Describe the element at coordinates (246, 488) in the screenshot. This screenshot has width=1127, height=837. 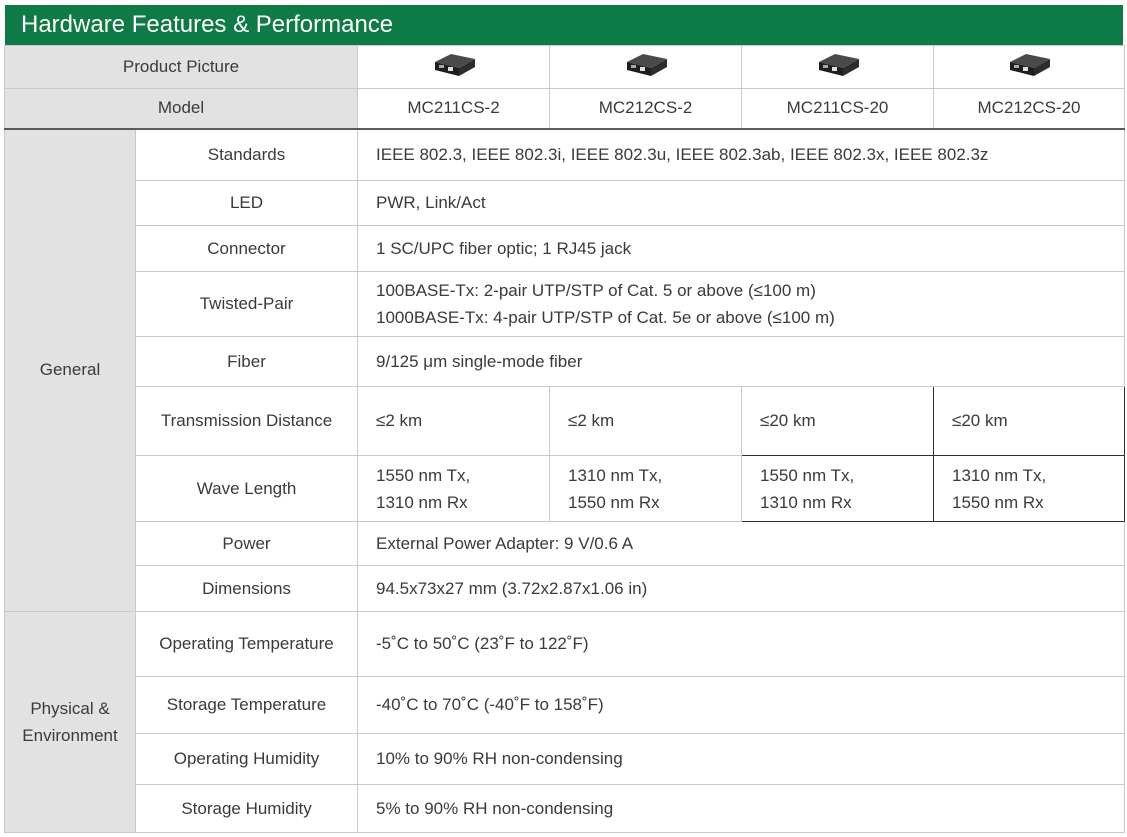
I see `spec-label: Wave Length` at that location.